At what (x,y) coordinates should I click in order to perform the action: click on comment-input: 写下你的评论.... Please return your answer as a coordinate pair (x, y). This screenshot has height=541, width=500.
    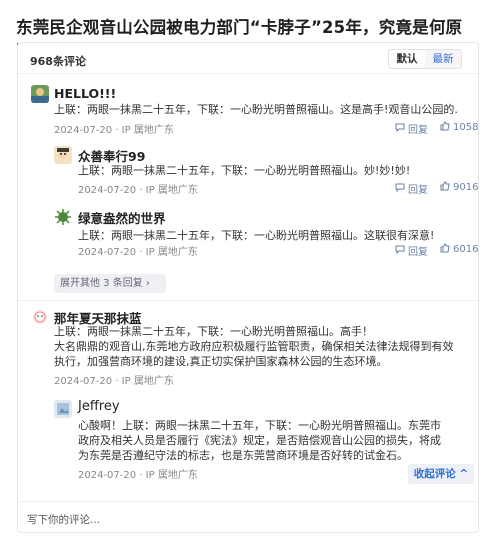
    Looking at the image, I should click on (248, 517).